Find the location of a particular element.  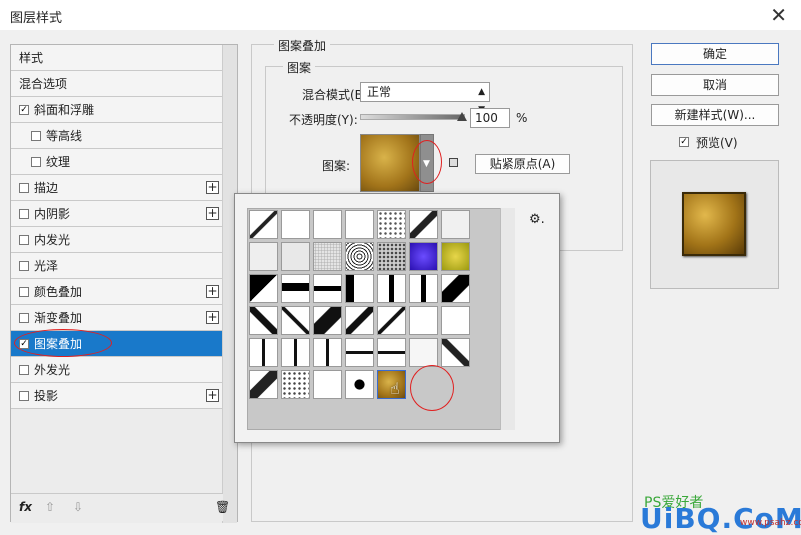

style-item-label: 光泽 is located at coordinates (46, 266).